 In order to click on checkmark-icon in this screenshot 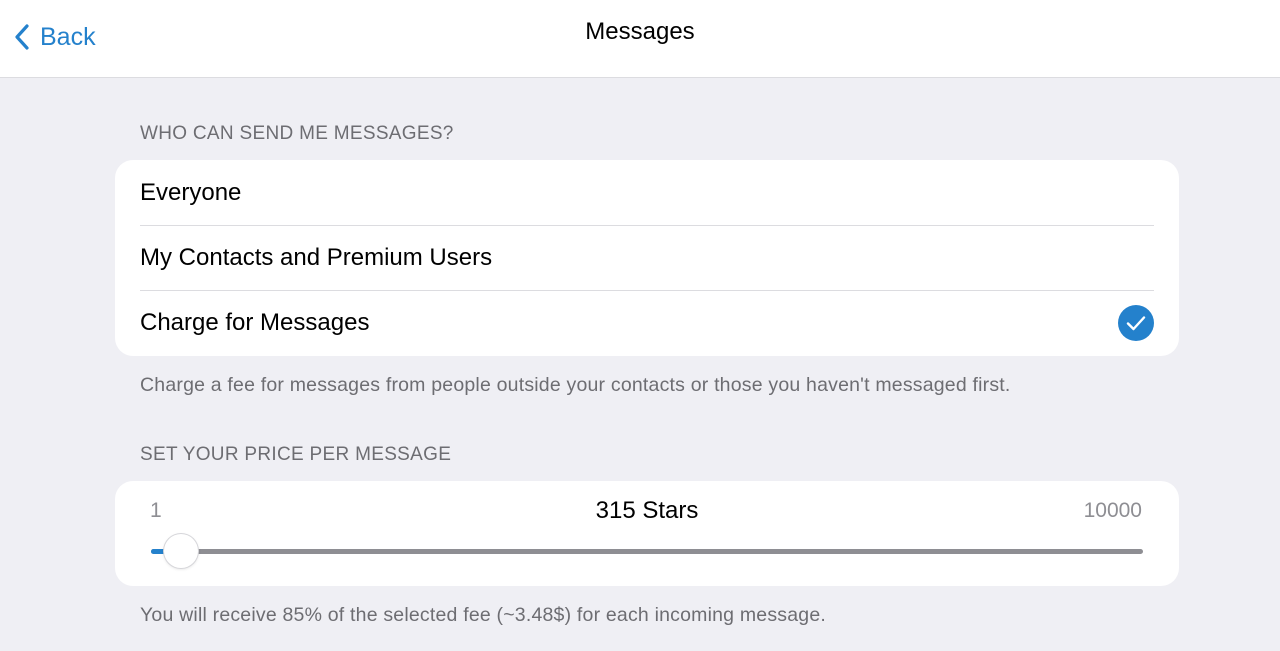, I will do `click(1136, 322)`.